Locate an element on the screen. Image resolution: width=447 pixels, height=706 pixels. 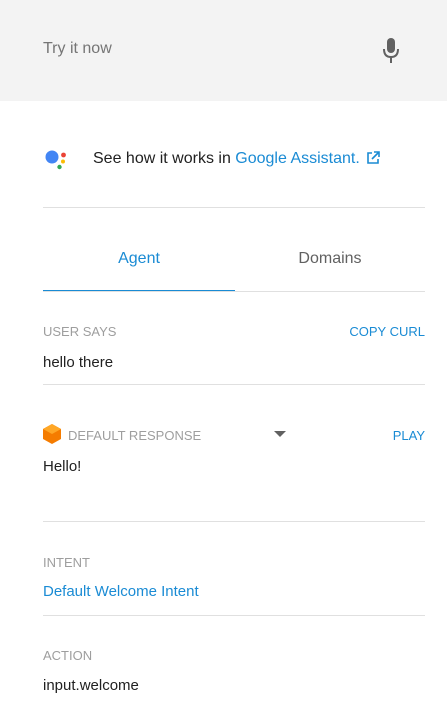
copy-curl-button: COPY CURL is located at coordinates (387, 331).